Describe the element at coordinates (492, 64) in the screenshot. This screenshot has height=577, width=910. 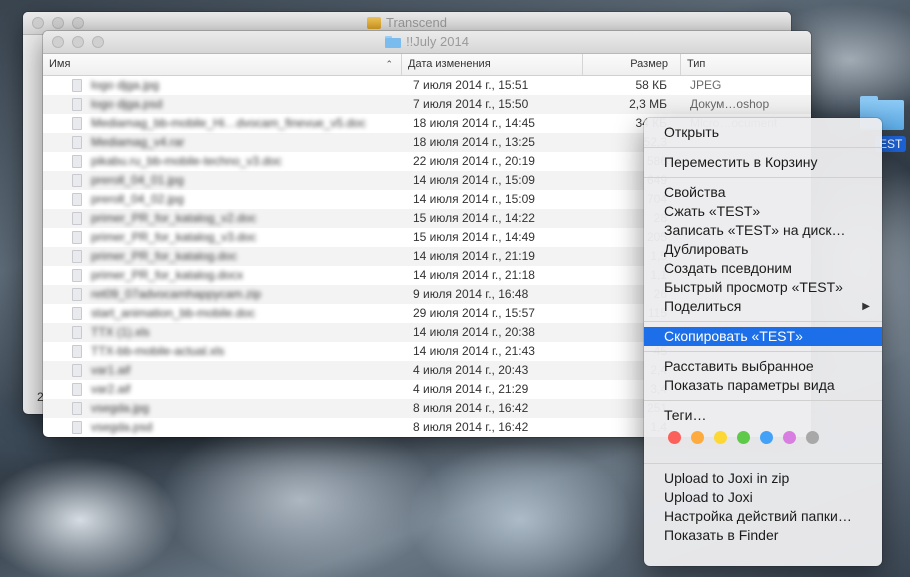
I see `column-header-date: Дата изменения` at that location.